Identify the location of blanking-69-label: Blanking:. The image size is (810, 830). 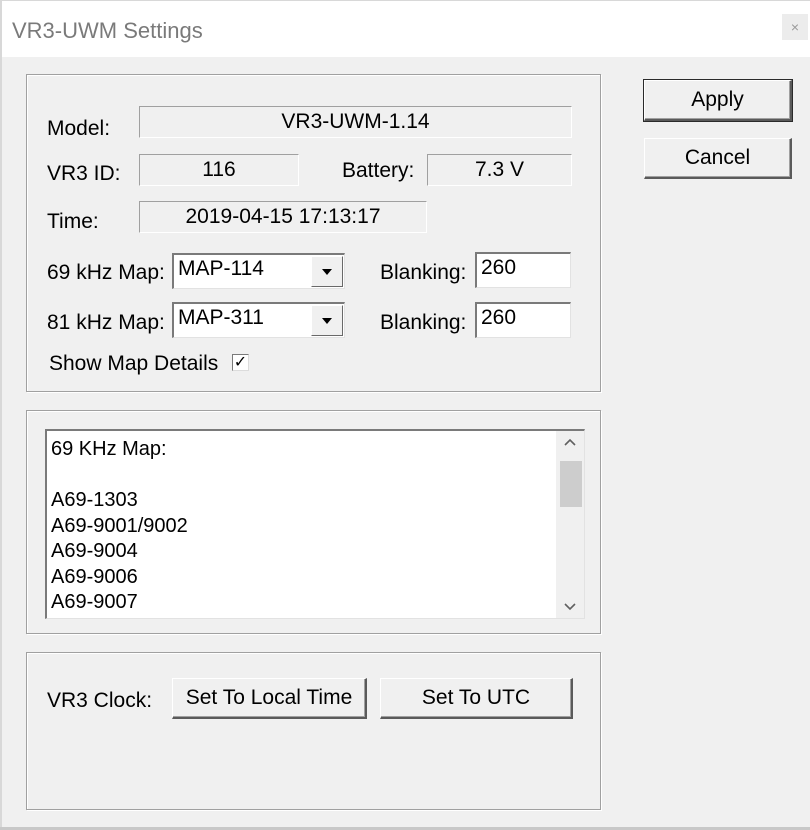
(423, 272).